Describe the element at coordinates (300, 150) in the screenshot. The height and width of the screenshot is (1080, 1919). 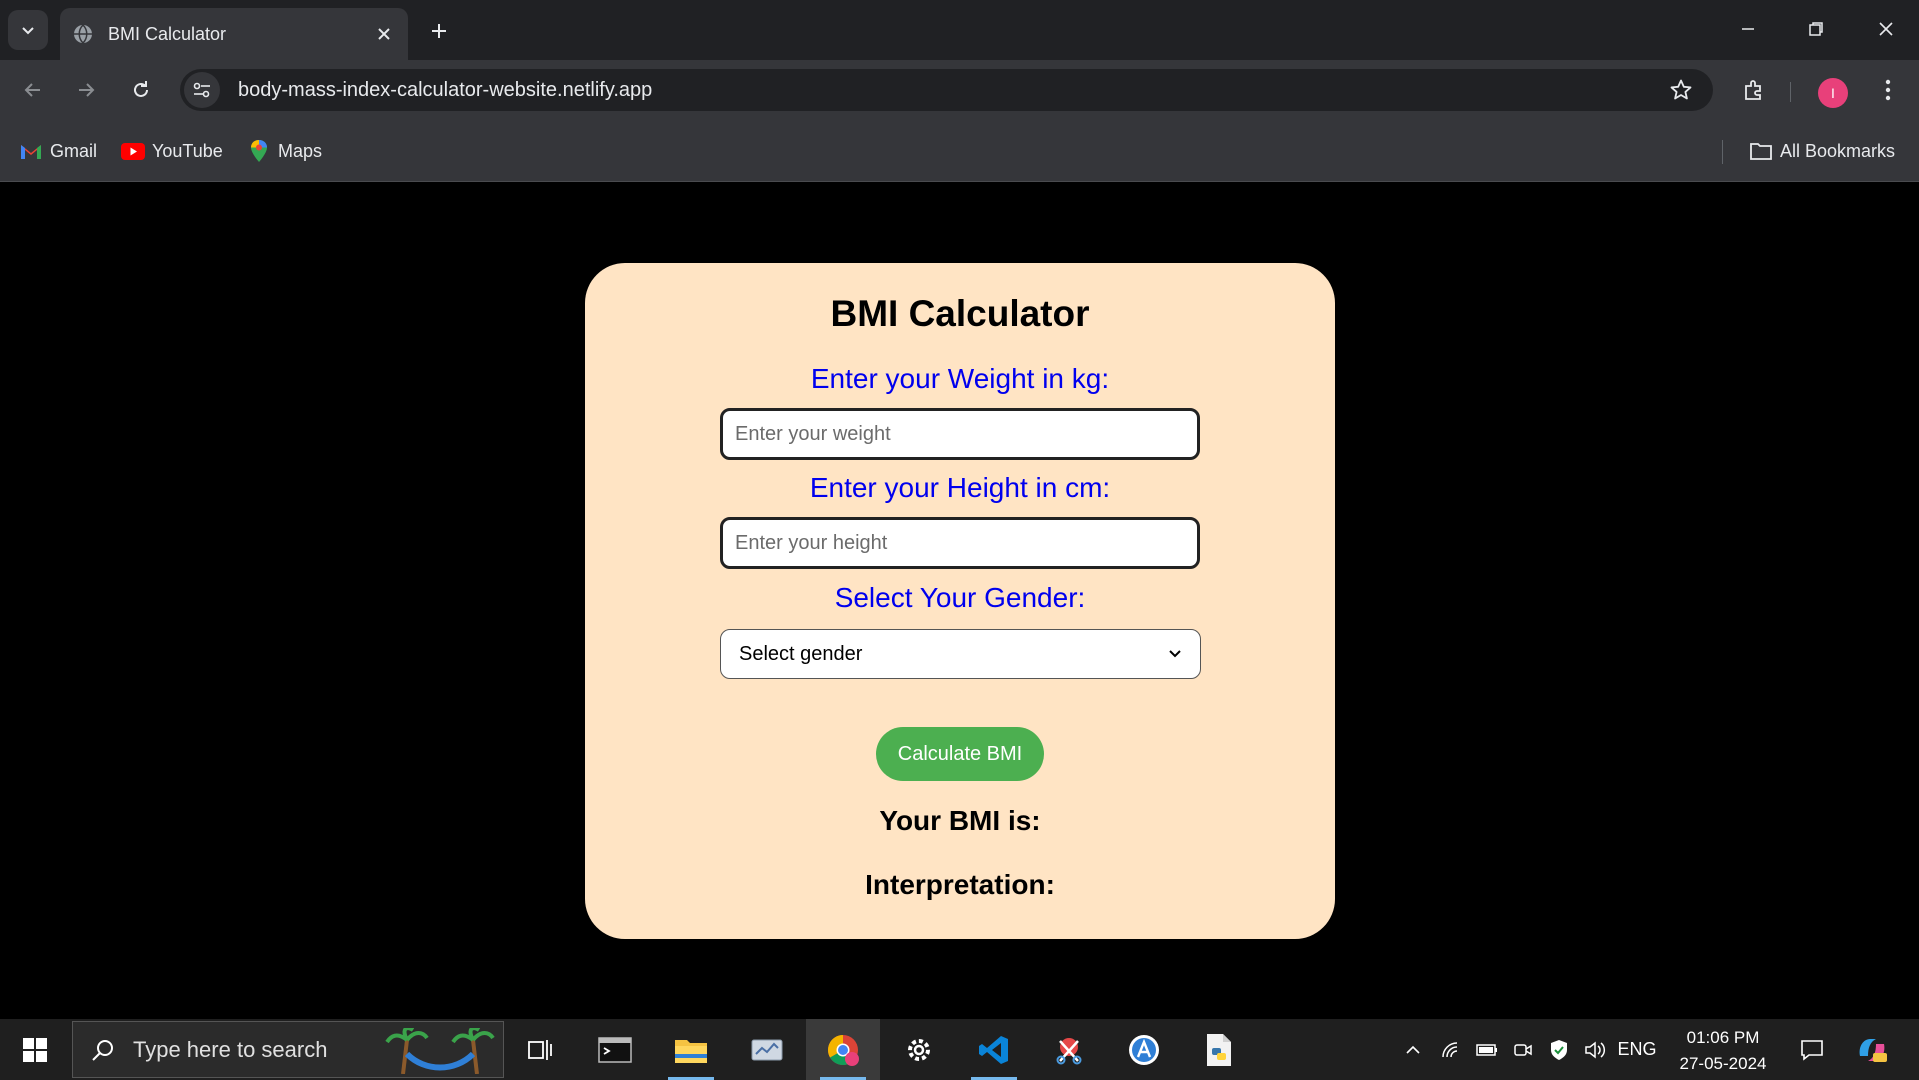
I see `bookmark-label: Maps` at that location.